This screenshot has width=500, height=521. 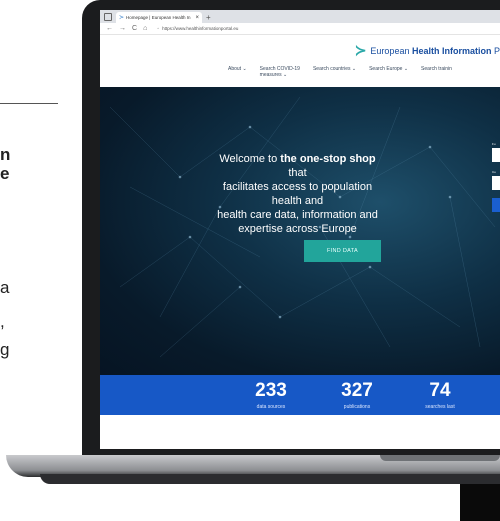 What do you see at coordinates (122, 28) in the screenshot?
I see `forward-icon: →` at bounding box center [122, 28].